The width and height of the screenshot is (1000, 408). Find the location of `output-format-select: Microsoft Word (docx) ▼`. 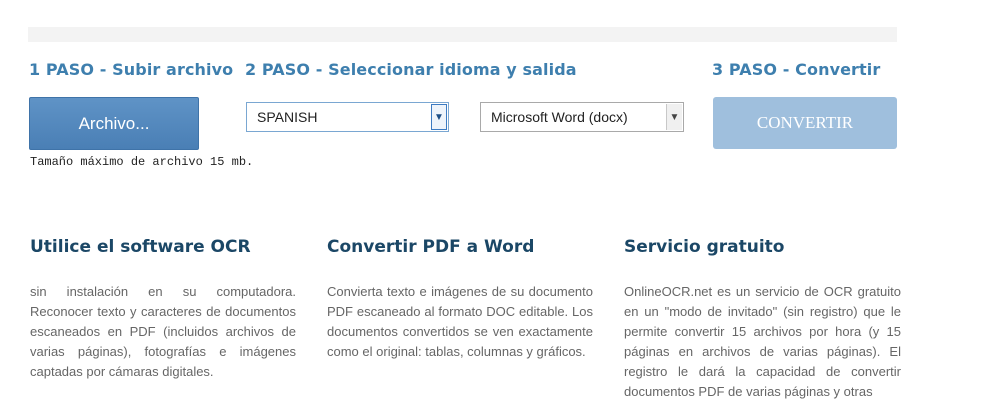

output-format-select: Microsoft Word (docx) ▼ is located at coordinates (582, 117).